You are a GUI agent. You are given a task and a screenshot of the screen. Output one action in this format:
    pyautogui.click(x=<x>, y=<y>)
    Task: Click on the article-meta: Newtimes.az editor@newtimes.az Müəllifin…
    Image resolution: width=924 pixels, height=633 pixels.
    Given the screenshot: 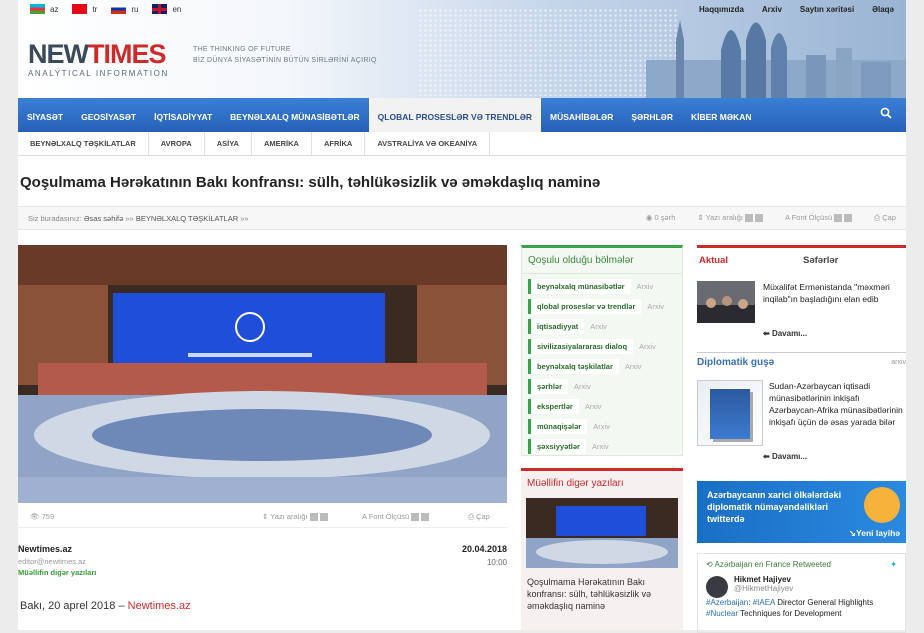 What is the action you would take?
    pyautogui.click(x=262, y=560)
    